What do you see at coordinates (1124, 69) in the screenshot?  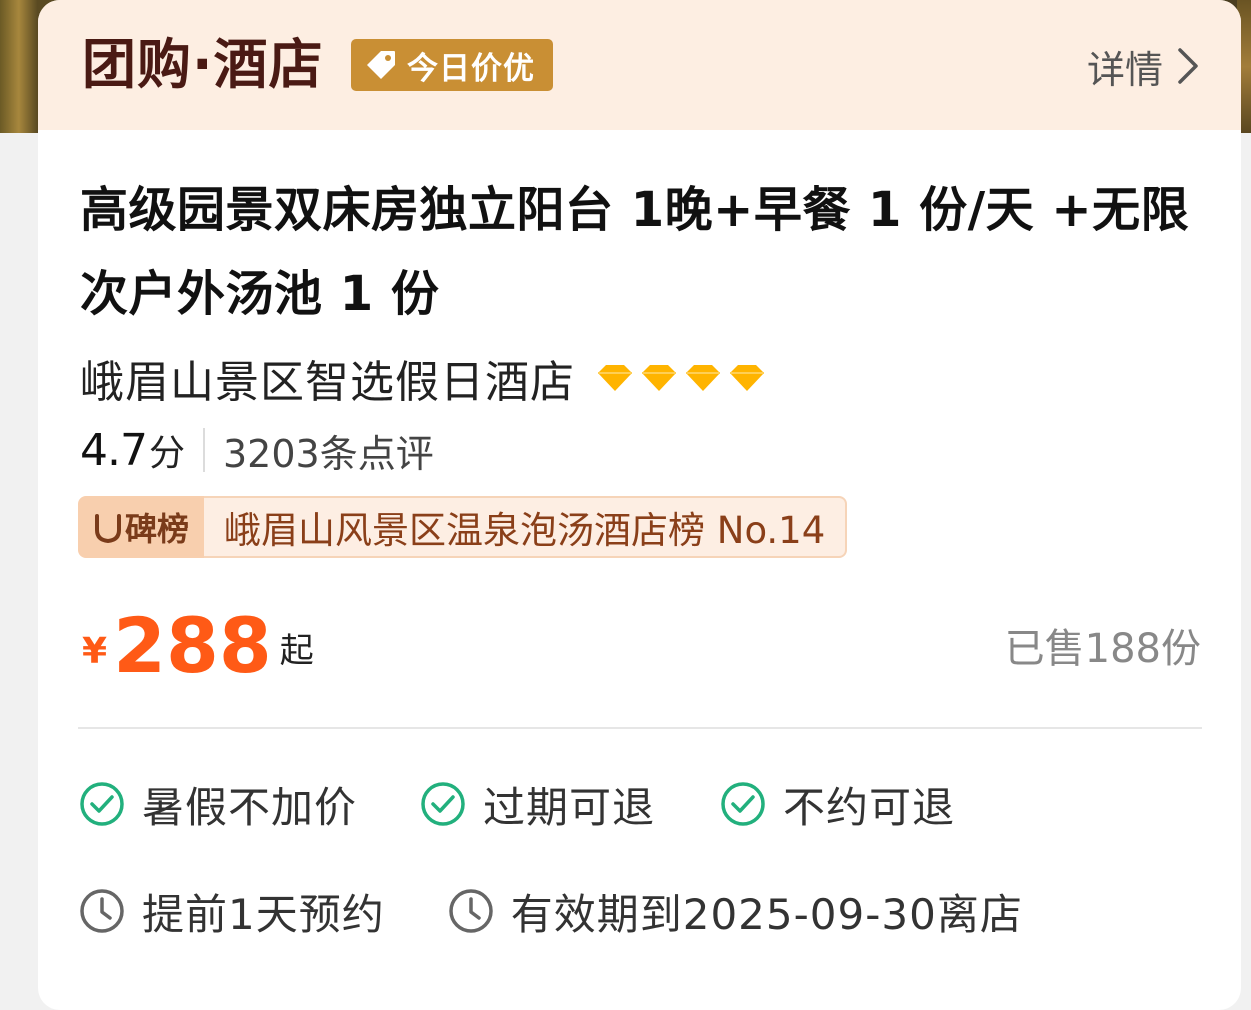 I see `details-label: 详情` at bounding box center [1124, 69].